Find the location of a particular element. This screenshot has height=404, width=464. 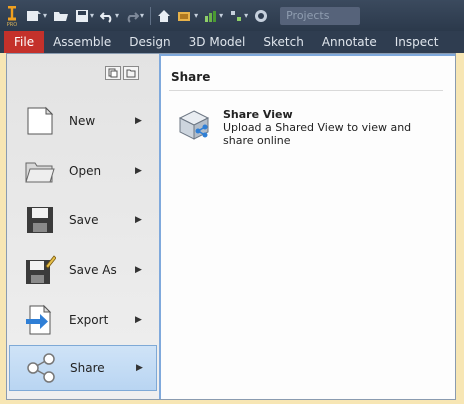

save-icon: ▾ is located at coordinates (84, 16).